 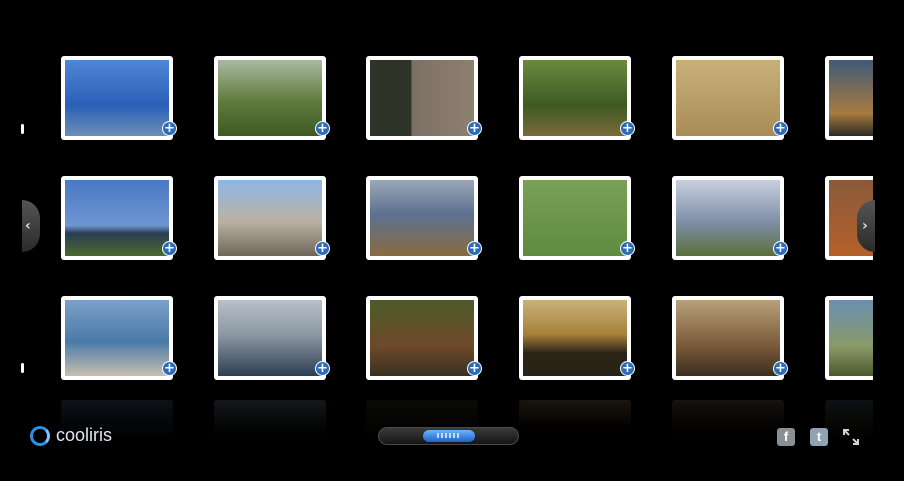 What do you see at coordinates (84, 435) in the screenshot?
I see `brand-name: cooliris` at bounding box center [84, 435].